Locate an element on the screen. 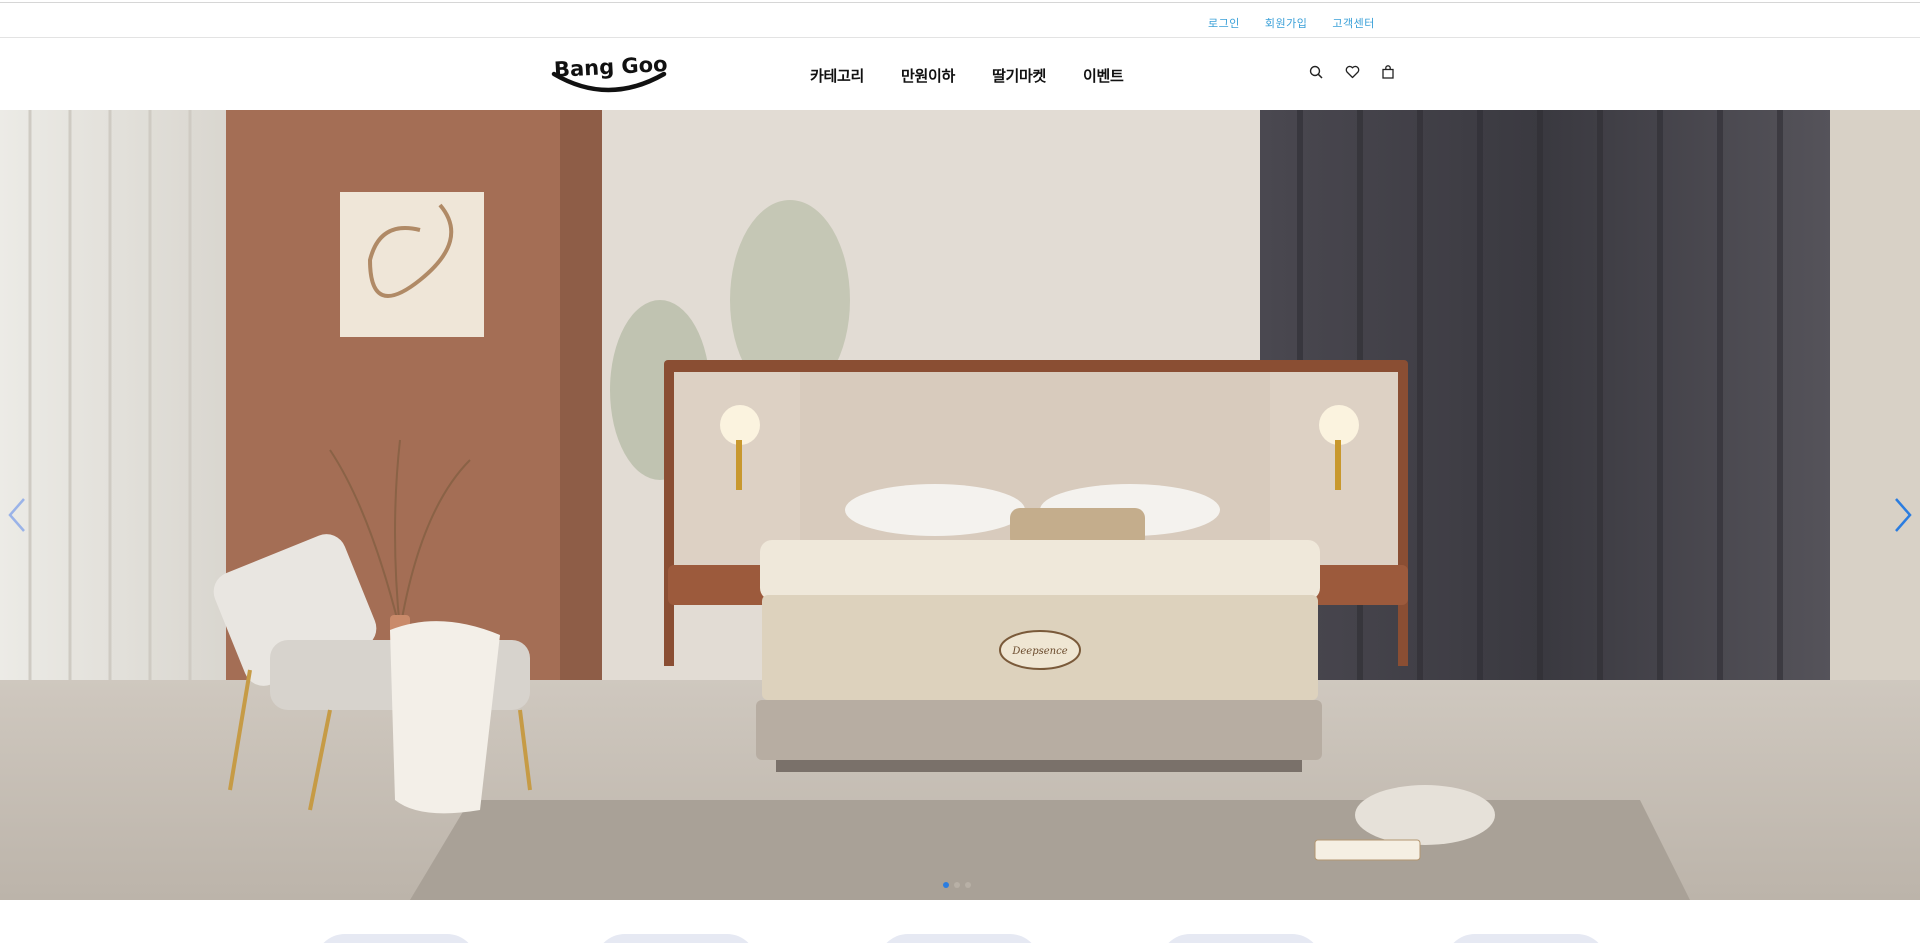 The width and height of the screenshot is (1920, 943). utility-links: 로그인 회원가입 고객센터 is located at coordinates (1291, 23).